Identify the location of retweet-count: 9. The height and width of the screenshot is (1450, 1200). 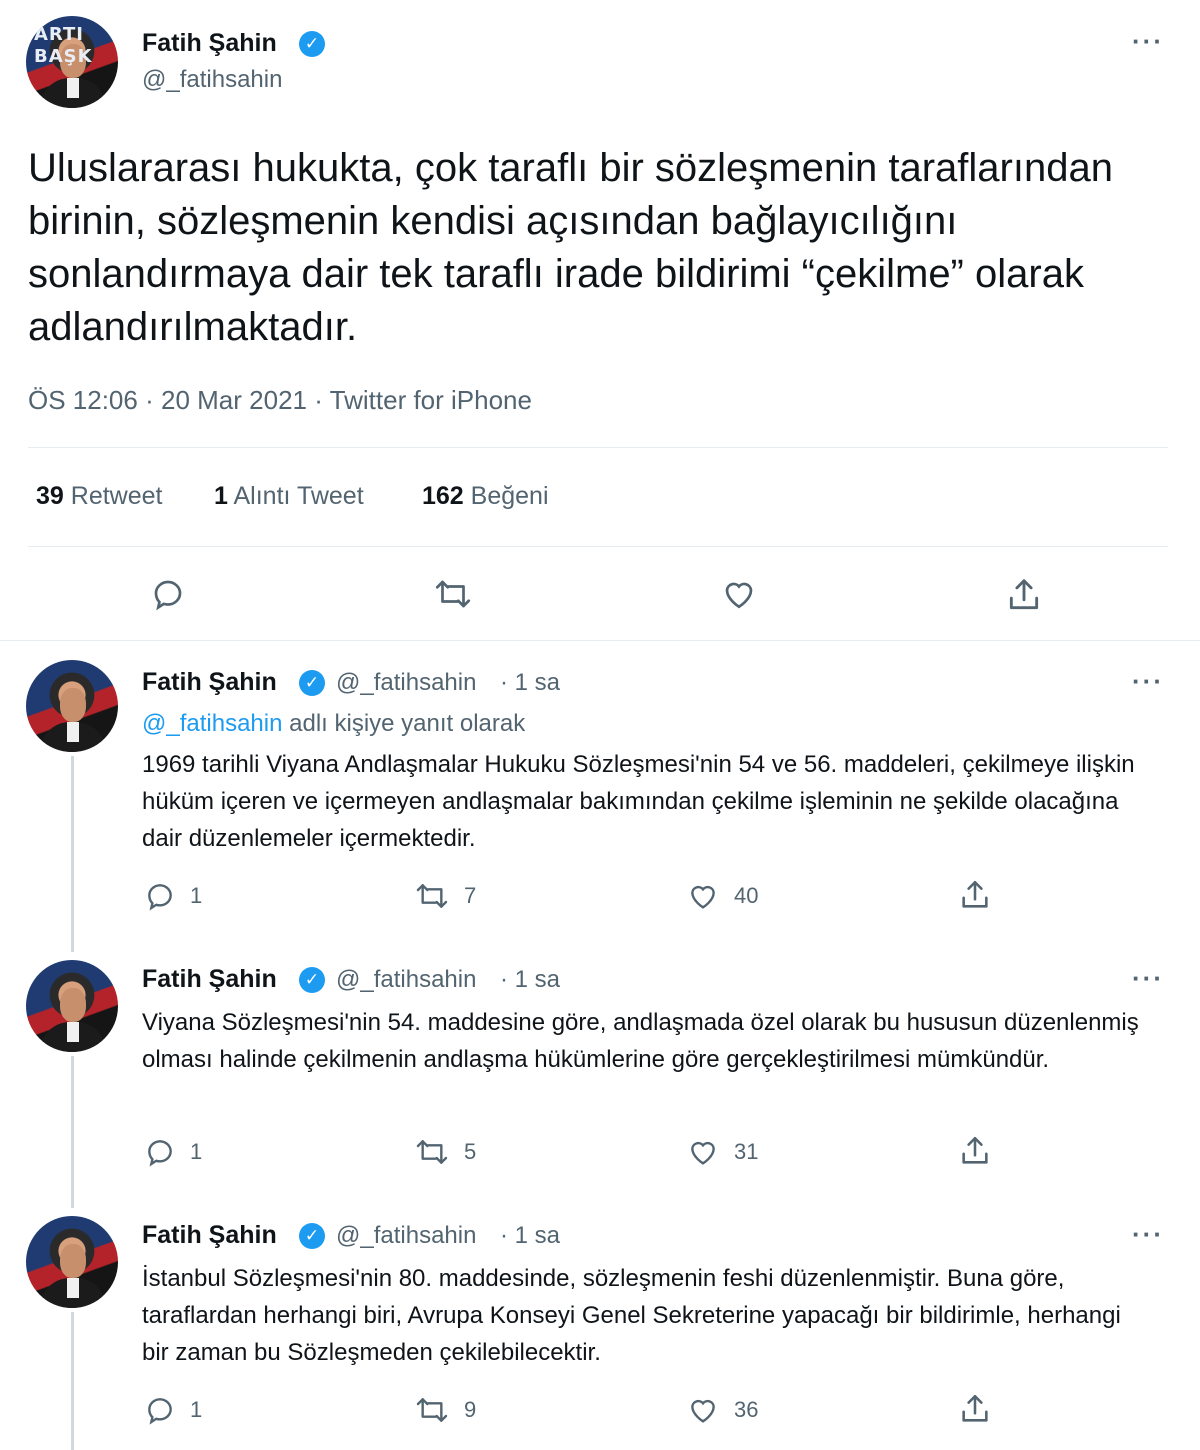
(470, 1409).